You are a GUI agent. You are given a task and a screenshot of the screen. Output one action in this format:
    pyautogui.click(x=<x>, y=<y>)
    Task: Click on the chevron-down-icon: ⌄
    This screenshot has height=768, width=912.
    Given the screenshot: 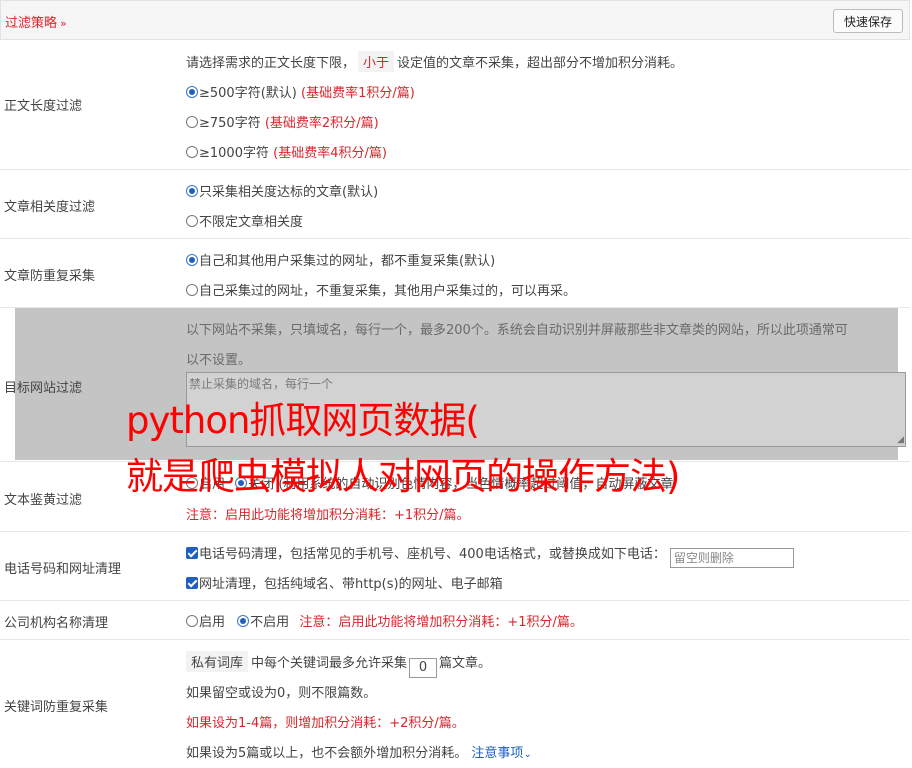 What is the action you would take?
    pyautogui.click(x=527, y=754)
    